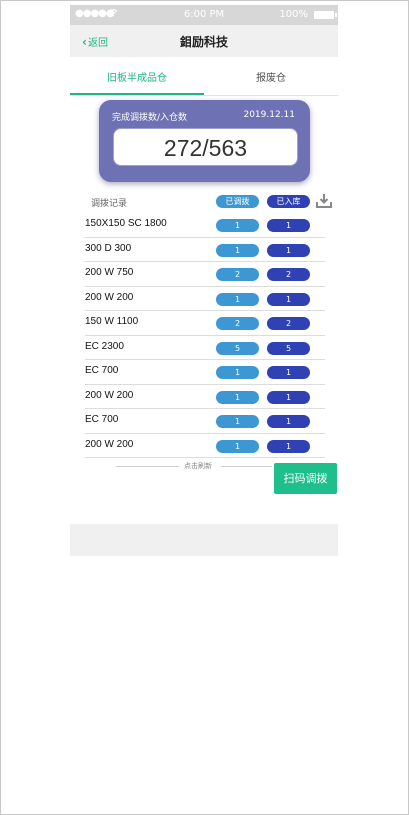 The width and height of the screenshot is (409, 815). What do you see at coordinates (293, 14) in the screenshot?
I see `battery-percent: 100%` at bounding box center [293, 14].